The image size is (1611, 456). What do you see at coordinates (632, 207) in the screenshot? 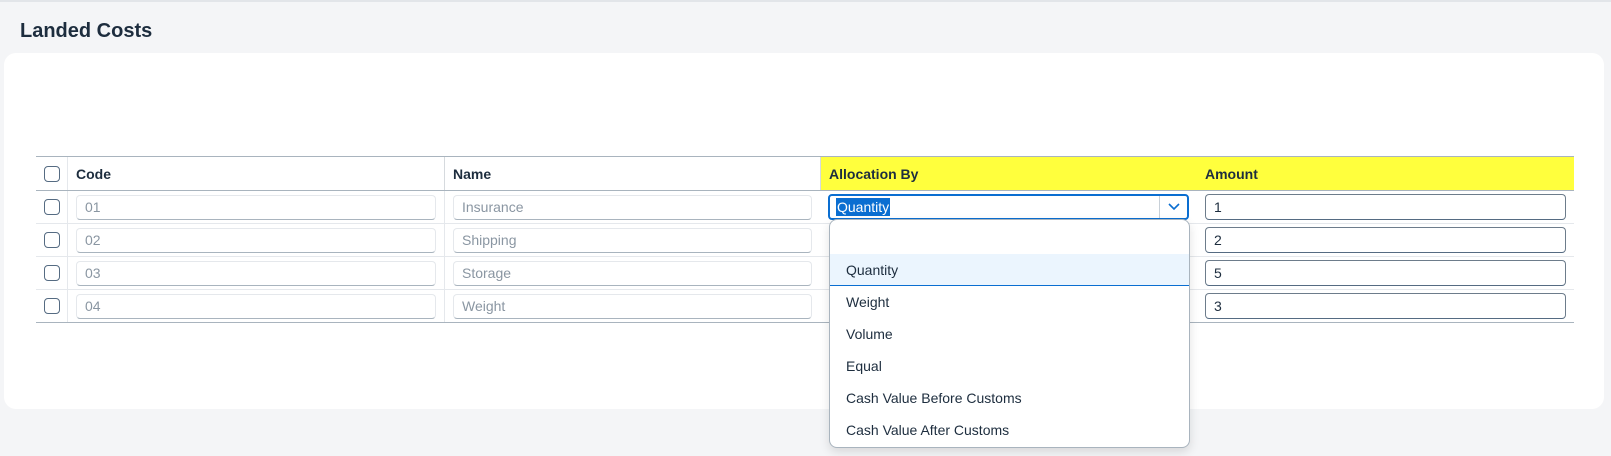
I see `name-field: Insurance` at bounding box center [632, 207].